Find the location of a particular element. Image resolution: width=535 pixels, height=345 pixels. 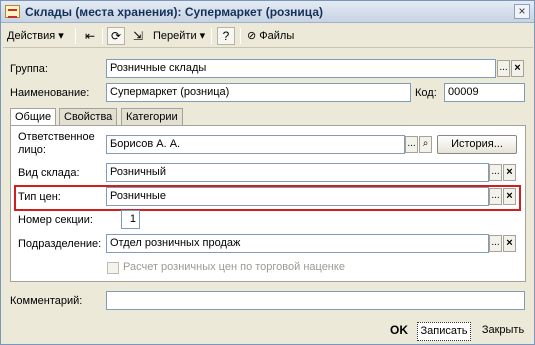

price-type-clear-button: × is located at coordinates (509, 196).